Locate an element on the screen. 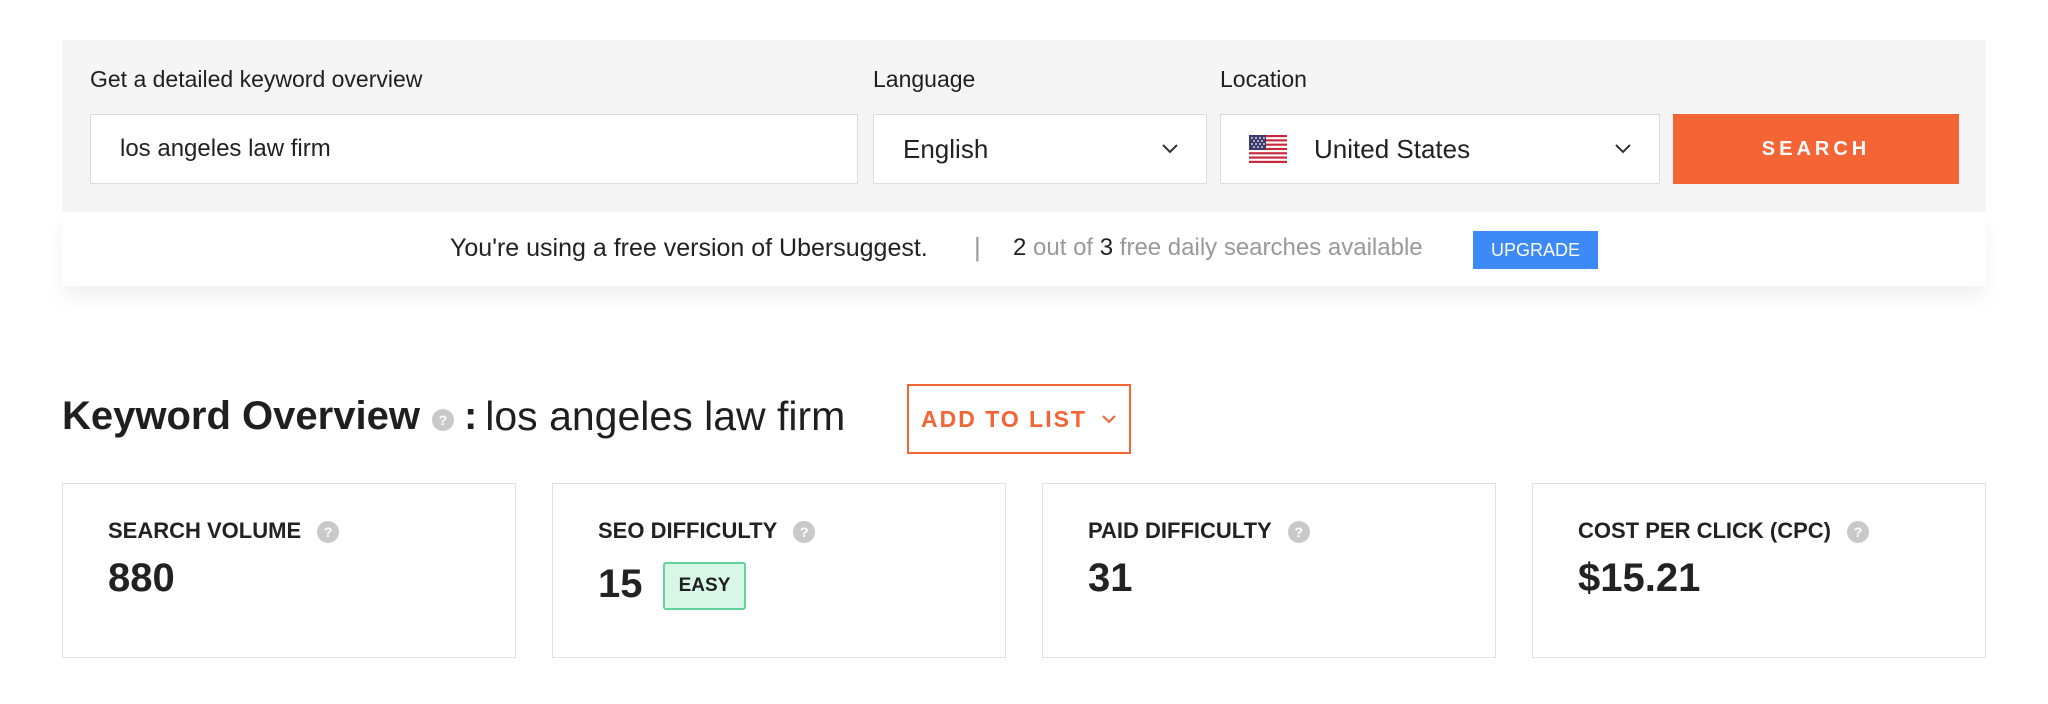  cpc-card: COST PER CLICK (CPC) ? $15.21 is located at coordinates (1759, 570).